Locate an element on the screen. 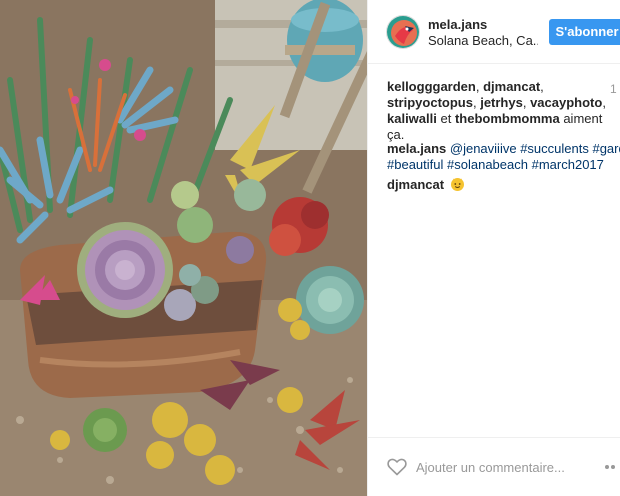 This screenshot has width=620, height=496. post-header: mela.jans Solana Beach, Ca... S'abonner is located at coordinates (494, 32).